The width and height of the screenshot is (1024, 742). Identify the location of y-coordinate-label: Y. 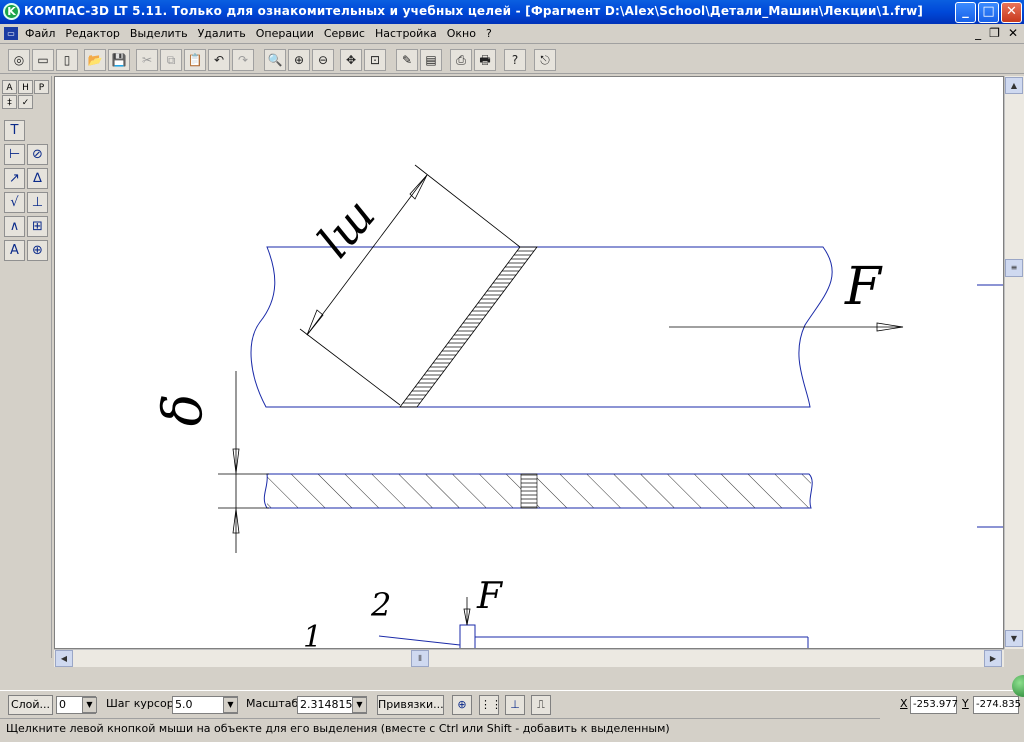
(965, 703).